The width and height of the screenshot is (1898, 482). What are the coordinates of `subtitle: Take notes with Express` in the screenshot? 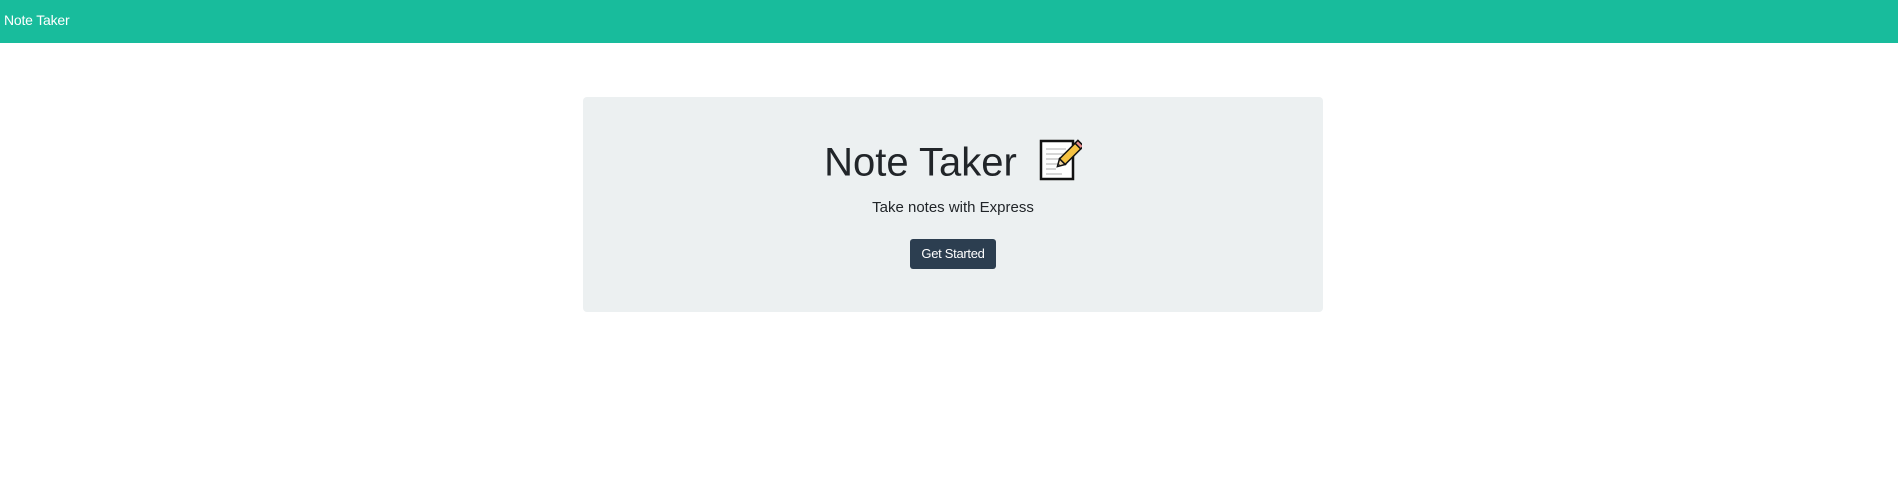 It's located at (953, 207).